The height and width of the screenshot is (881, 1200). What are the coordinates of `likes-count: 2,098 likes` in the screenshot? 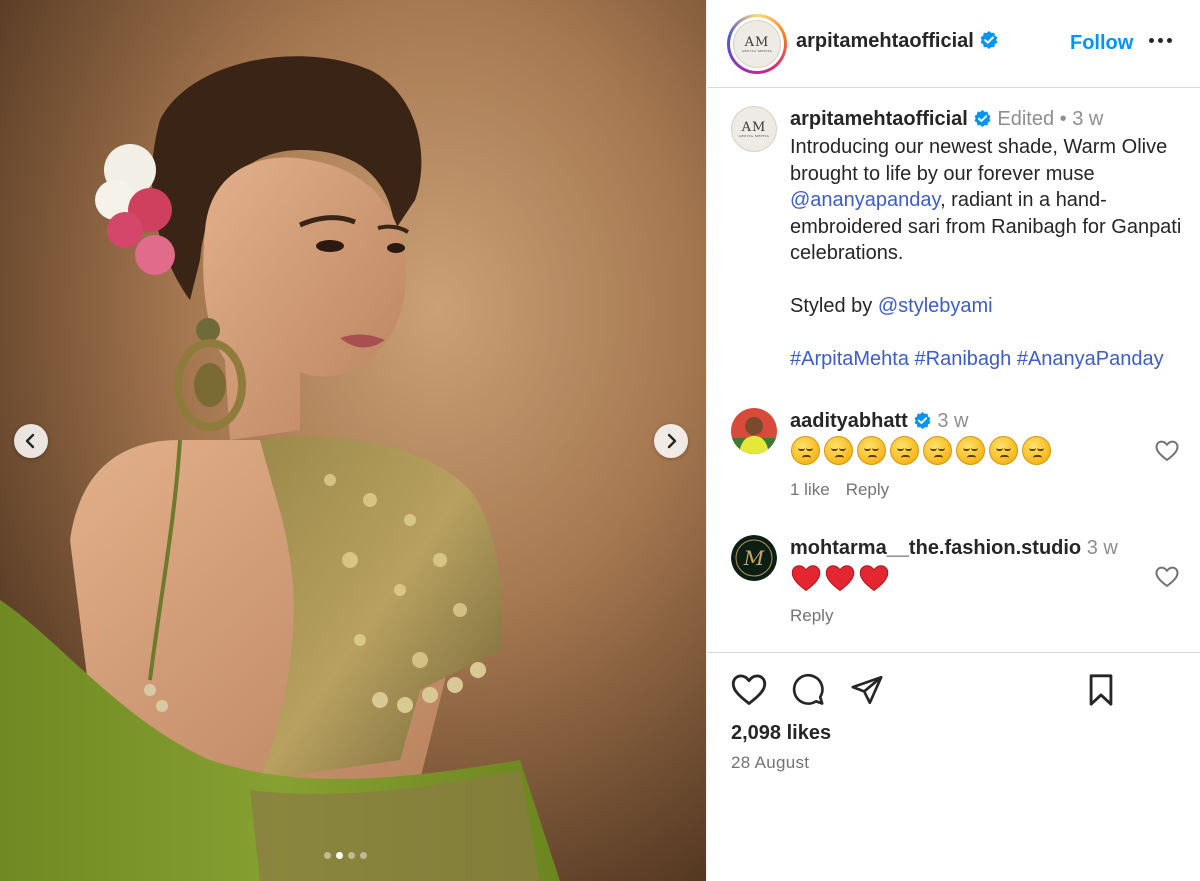 It's located at (781, 733).